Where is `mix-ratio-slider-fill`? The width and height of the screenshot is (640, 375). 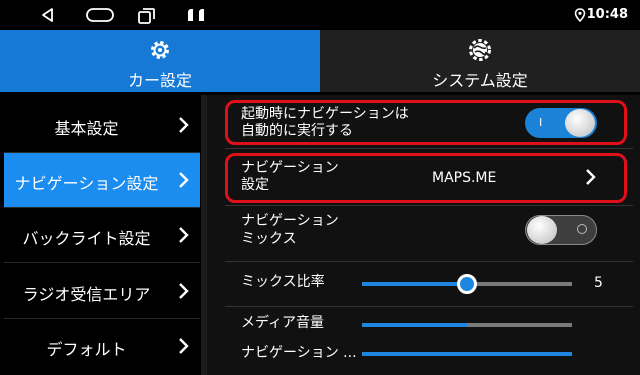 mix-ratio-slider-fill is located at coordinates (414, 284).